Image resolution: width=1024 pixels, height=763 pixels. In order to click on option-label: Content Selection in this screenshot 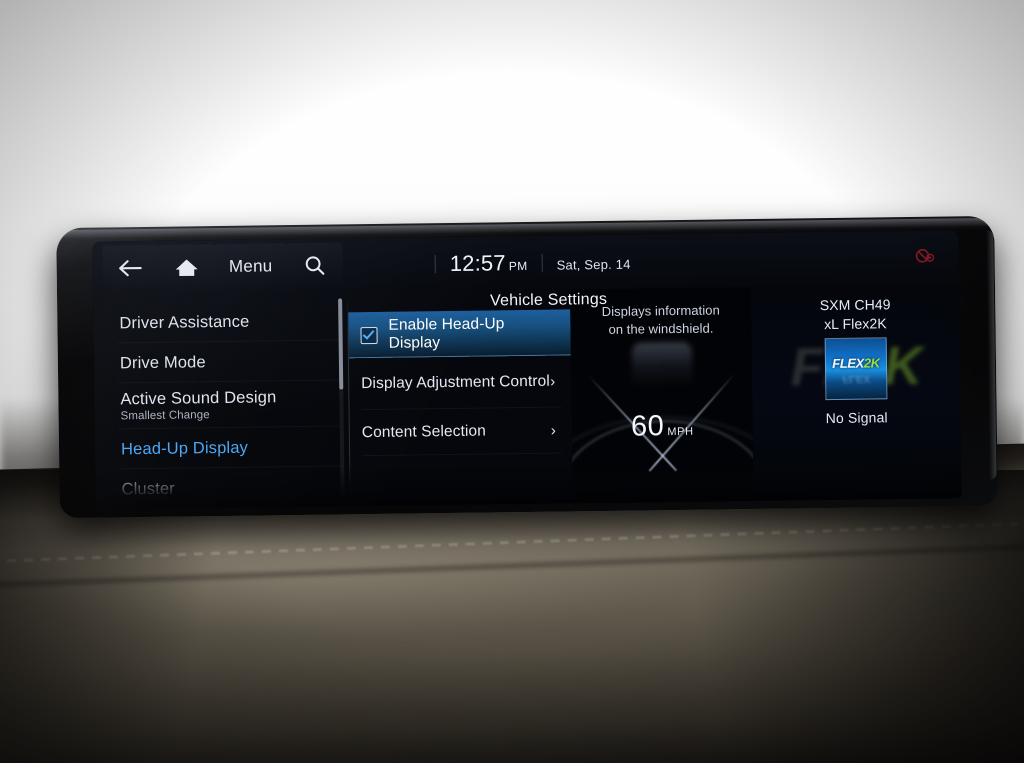, I will do `click(424, 432)`.